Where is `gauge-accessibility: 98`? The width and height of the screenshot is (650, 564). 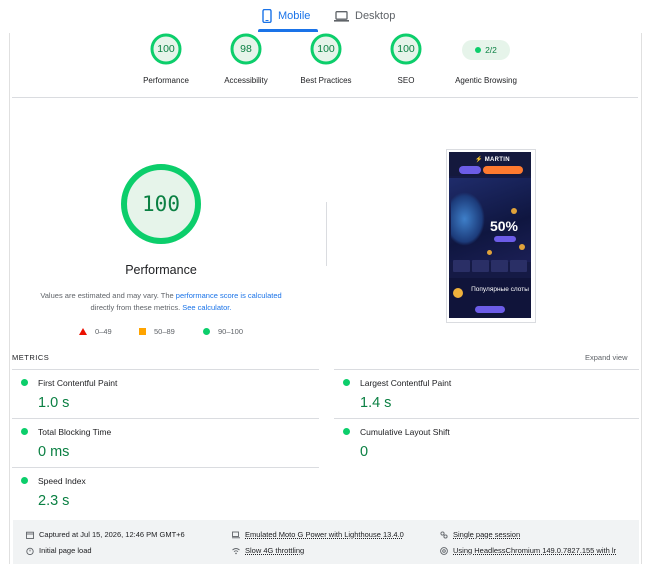
gauge-accessibility: 98 is located at coordinates (246, 49).